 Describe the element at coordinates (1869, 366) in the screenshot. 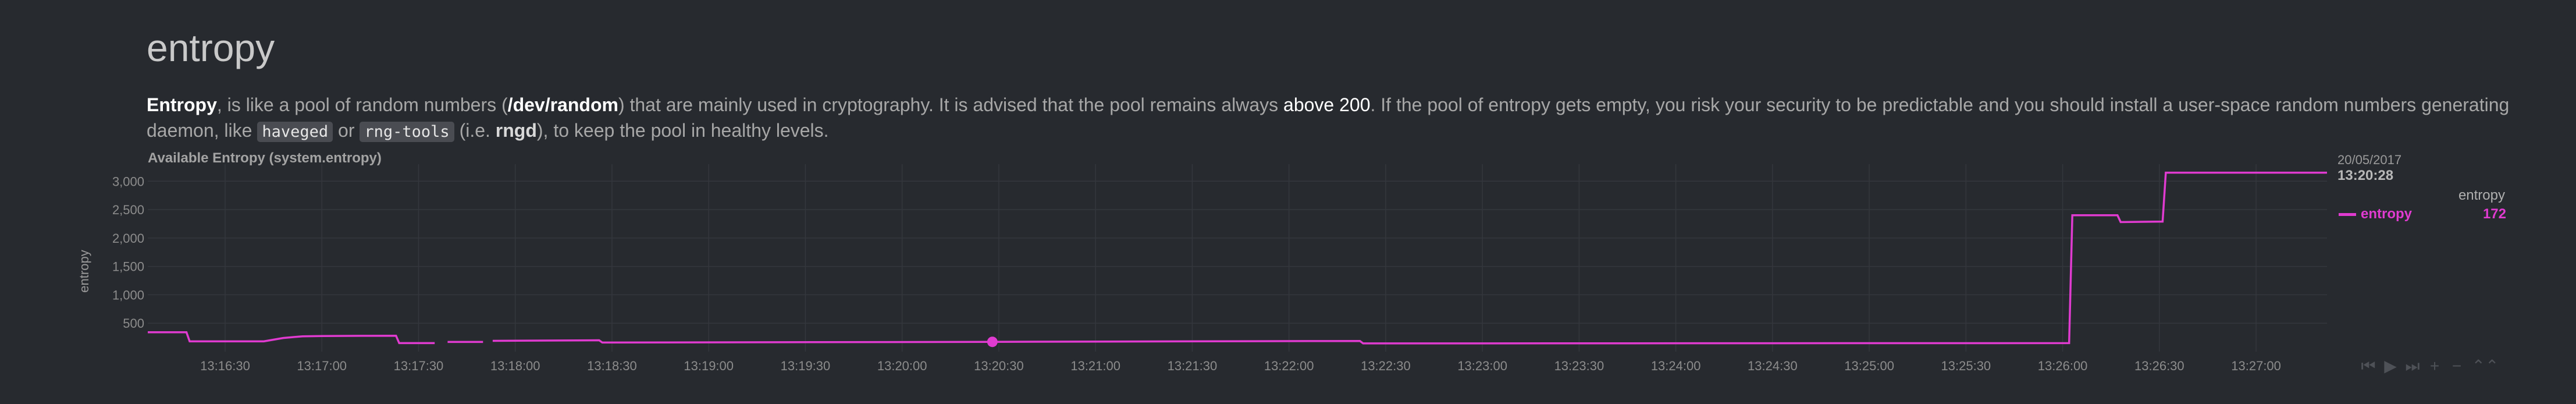

I see `x-tick-label: 13:25:00` at that location.